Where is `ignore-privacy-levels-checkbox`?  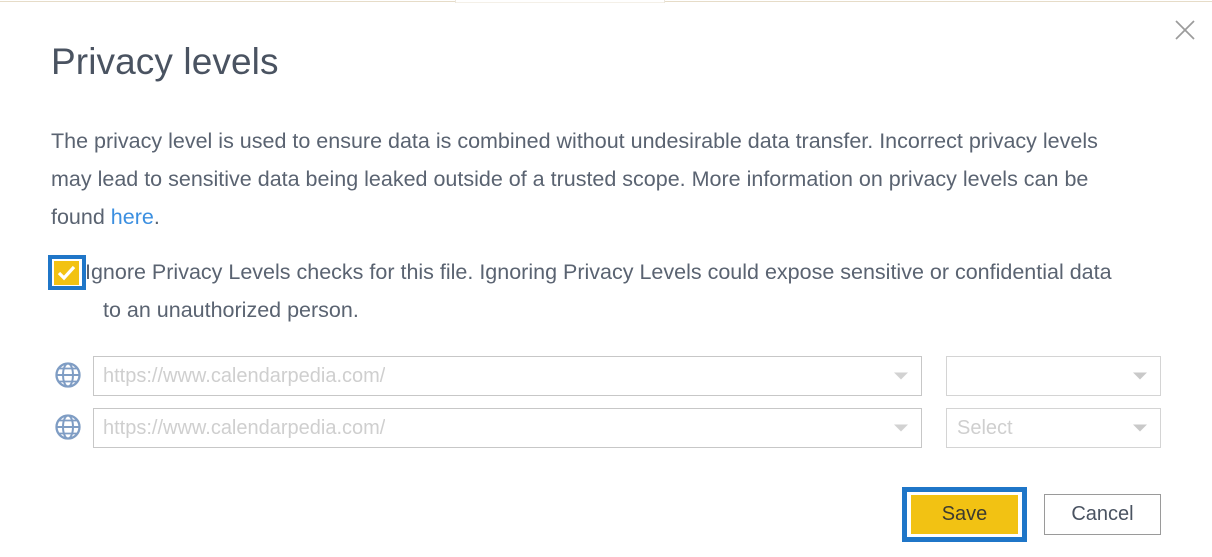 ignore-privacy-levels-checkbox is located at coordinates (66, 273).